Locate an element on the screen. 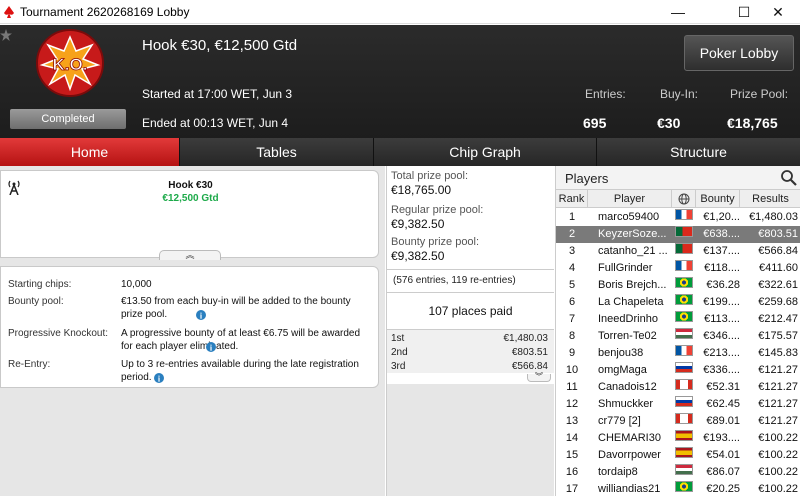 The image size is (800, 496). payout-amount: €1,480.03 is located at coordinates (526, 338).